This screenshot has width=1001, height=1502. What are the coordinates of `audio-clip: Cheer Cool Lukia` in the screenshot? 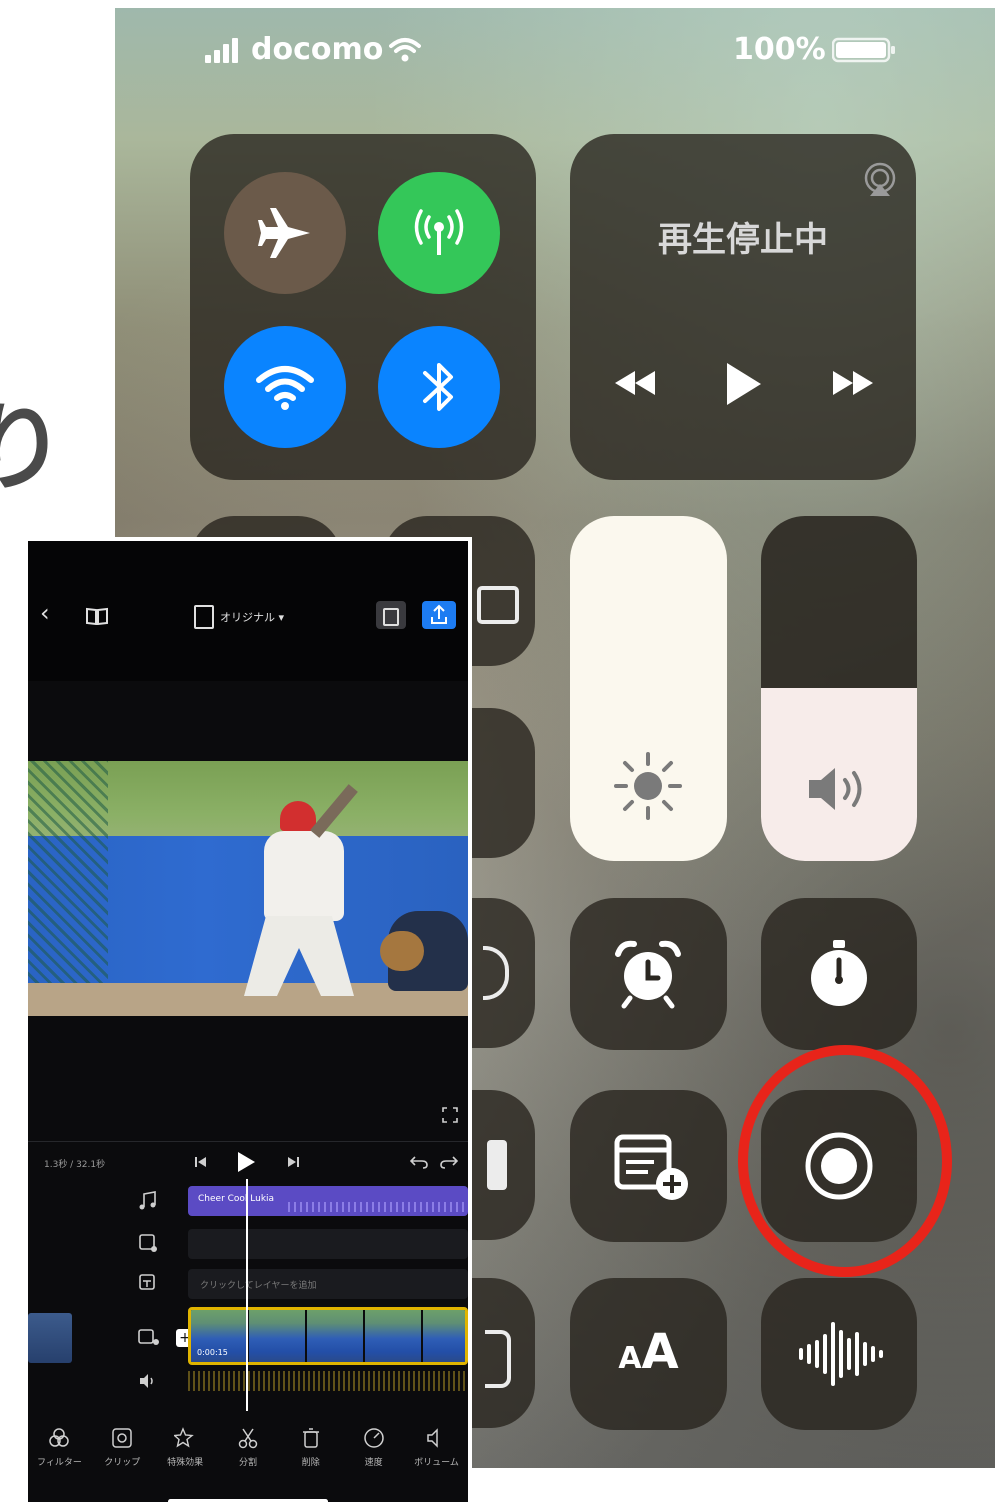 It's located at (328, 1201).